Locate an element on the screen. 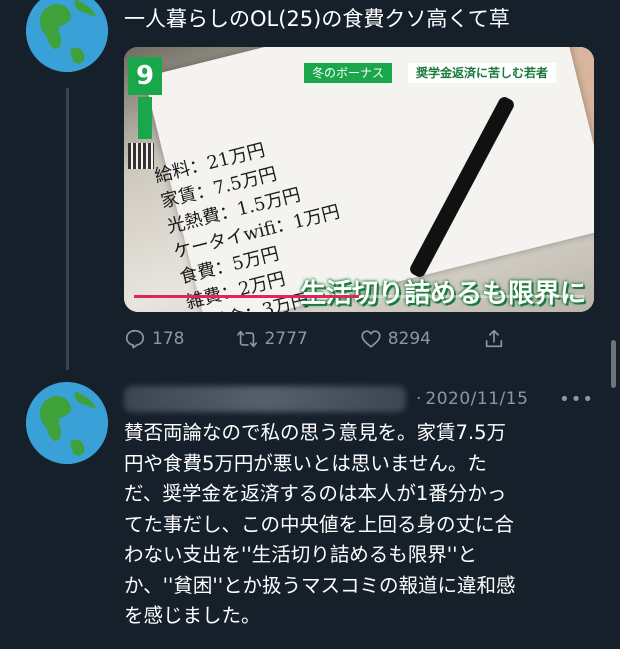 The height and width of the screenshot is (649, 620). retweet-count: 2777 is located at coordinates (286, 339).